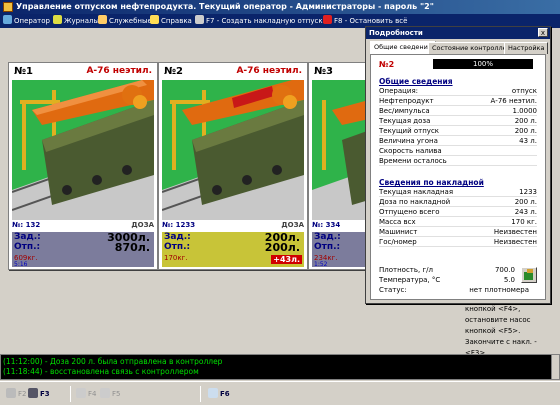 This screenshot has height=405, width=560. I want to click on log-scrollbar, so click(555, 367).